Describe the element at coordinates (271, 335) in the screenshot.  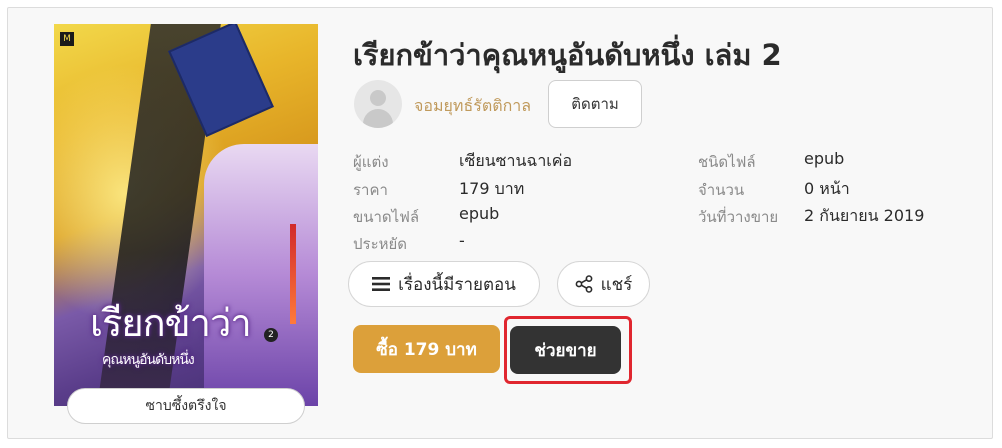
I see `cover-volume-badge: 2` at that location.